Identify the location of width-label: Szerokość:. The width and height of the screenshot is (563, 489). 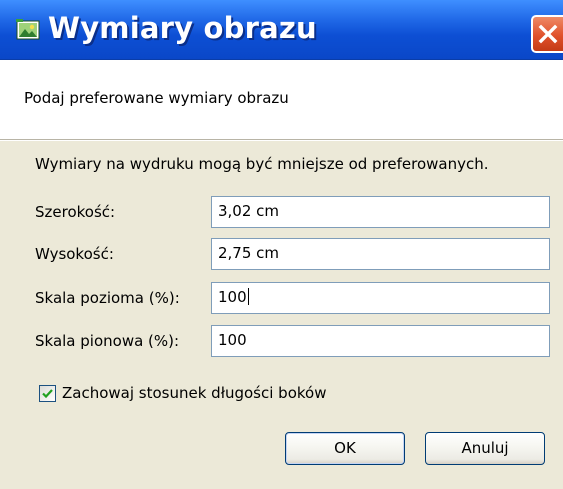
(75, 212).